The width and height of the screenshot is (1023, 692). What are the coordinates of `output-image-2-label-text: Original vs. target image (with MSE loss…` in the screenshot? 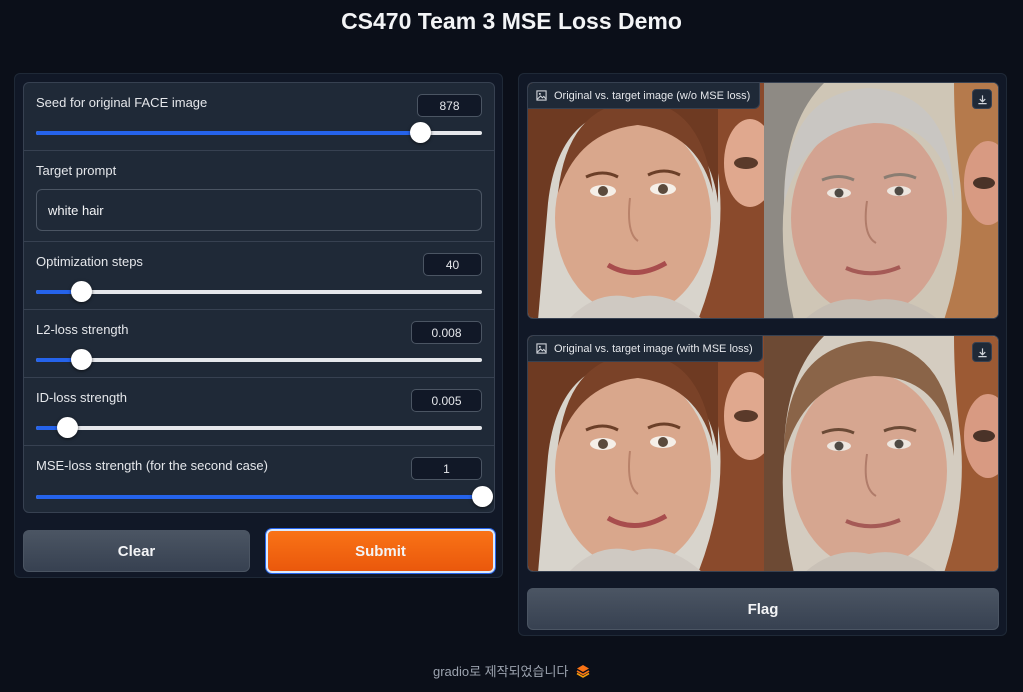 It's located at (653, 348).